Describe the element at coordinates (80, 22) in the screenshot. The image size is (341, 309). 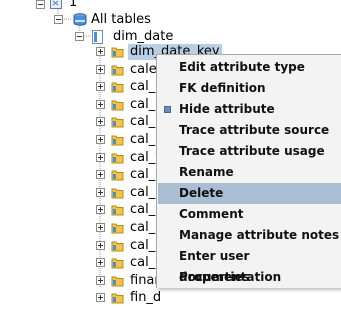
I see `database-icon` at that location.